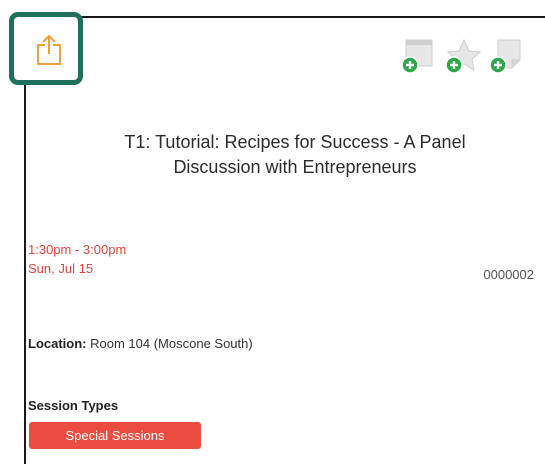 The image size is (545, 464). I want to click on session-location: Location: Room 104 (Moscone South), so click(140, 343).